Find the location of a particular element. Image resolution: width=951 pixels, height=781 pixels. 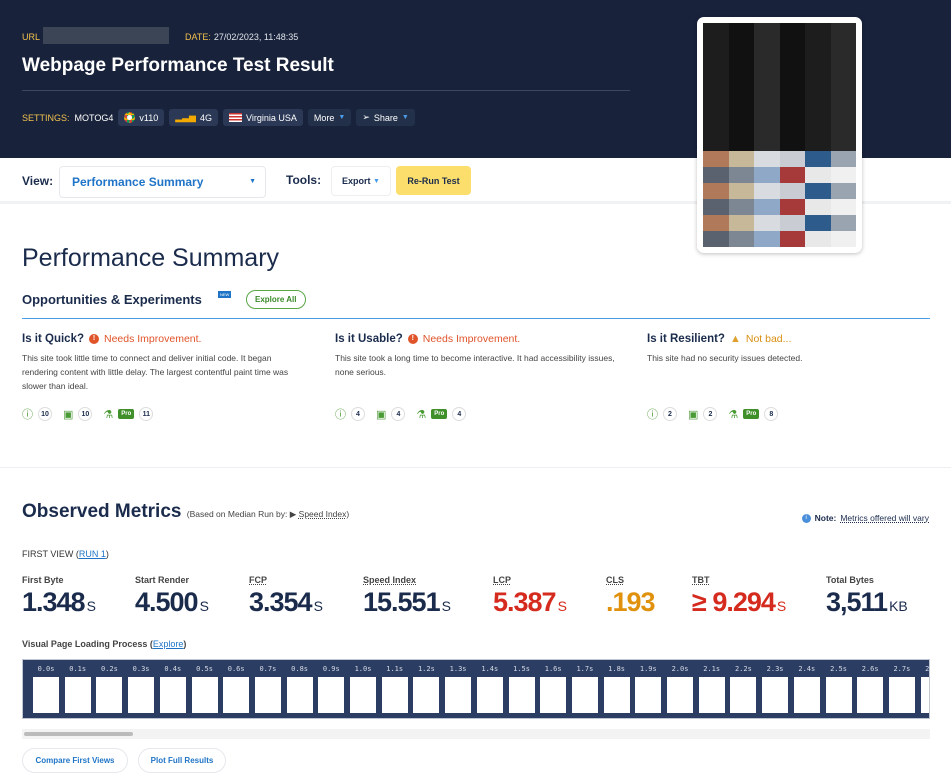

opportunity-counts: ⓘ 4 ▣ 4 ⚗ Pro 4 is located at coordinates (401, 414).